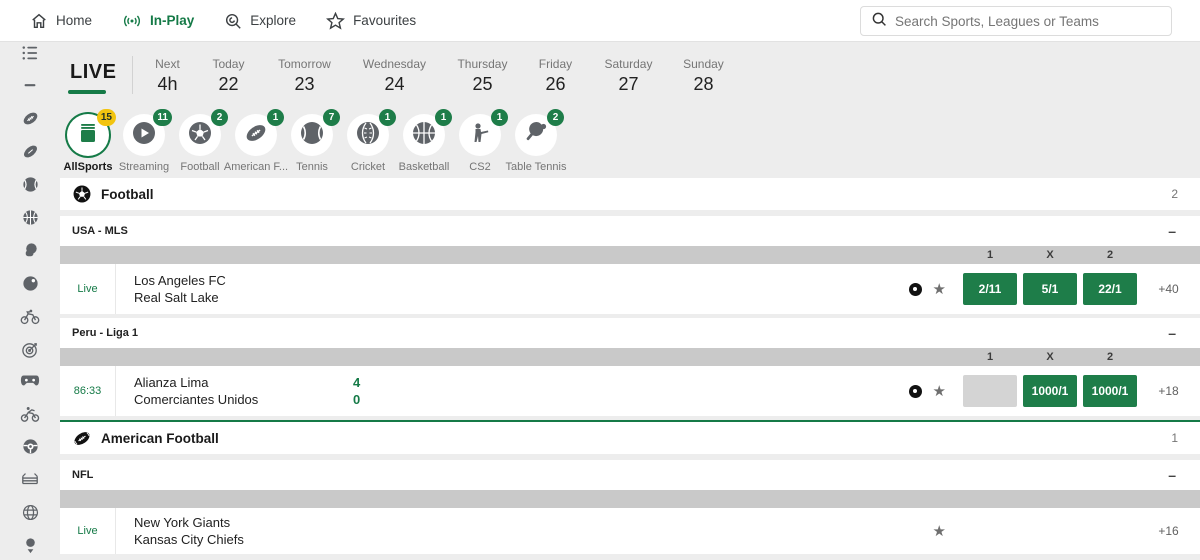 The height and width of the screenshot is (560, 1200). I want to click on chip-cs2: 1 CS2, so click(480, 140).